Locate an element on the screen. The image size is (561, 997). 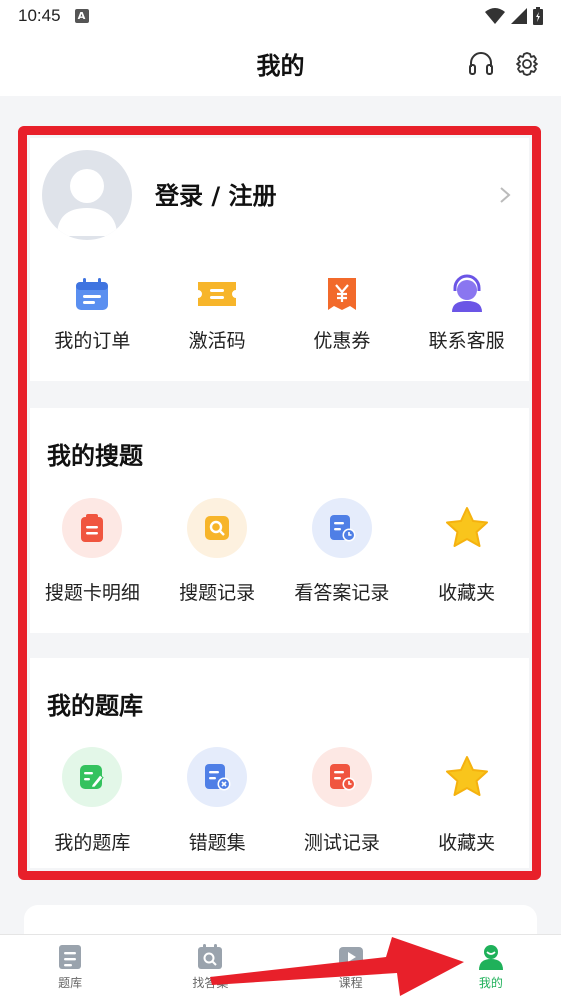
play-video-icon is located at coordinates (350, 957).